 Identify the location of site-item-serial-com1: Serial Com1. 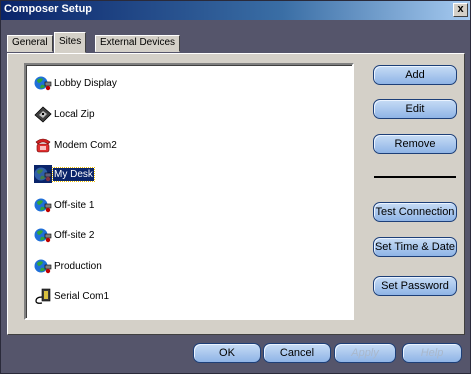
(72, 296).